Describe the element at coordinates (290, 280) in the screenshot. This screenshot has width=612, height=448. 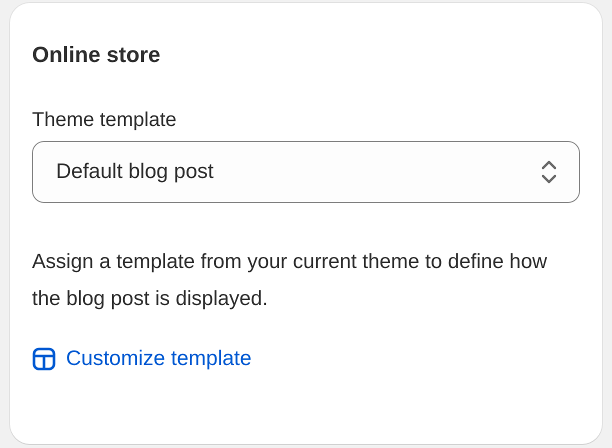
I see `help-text: Assign a template from your current theme to define how the blog post is displayed.` at that location.